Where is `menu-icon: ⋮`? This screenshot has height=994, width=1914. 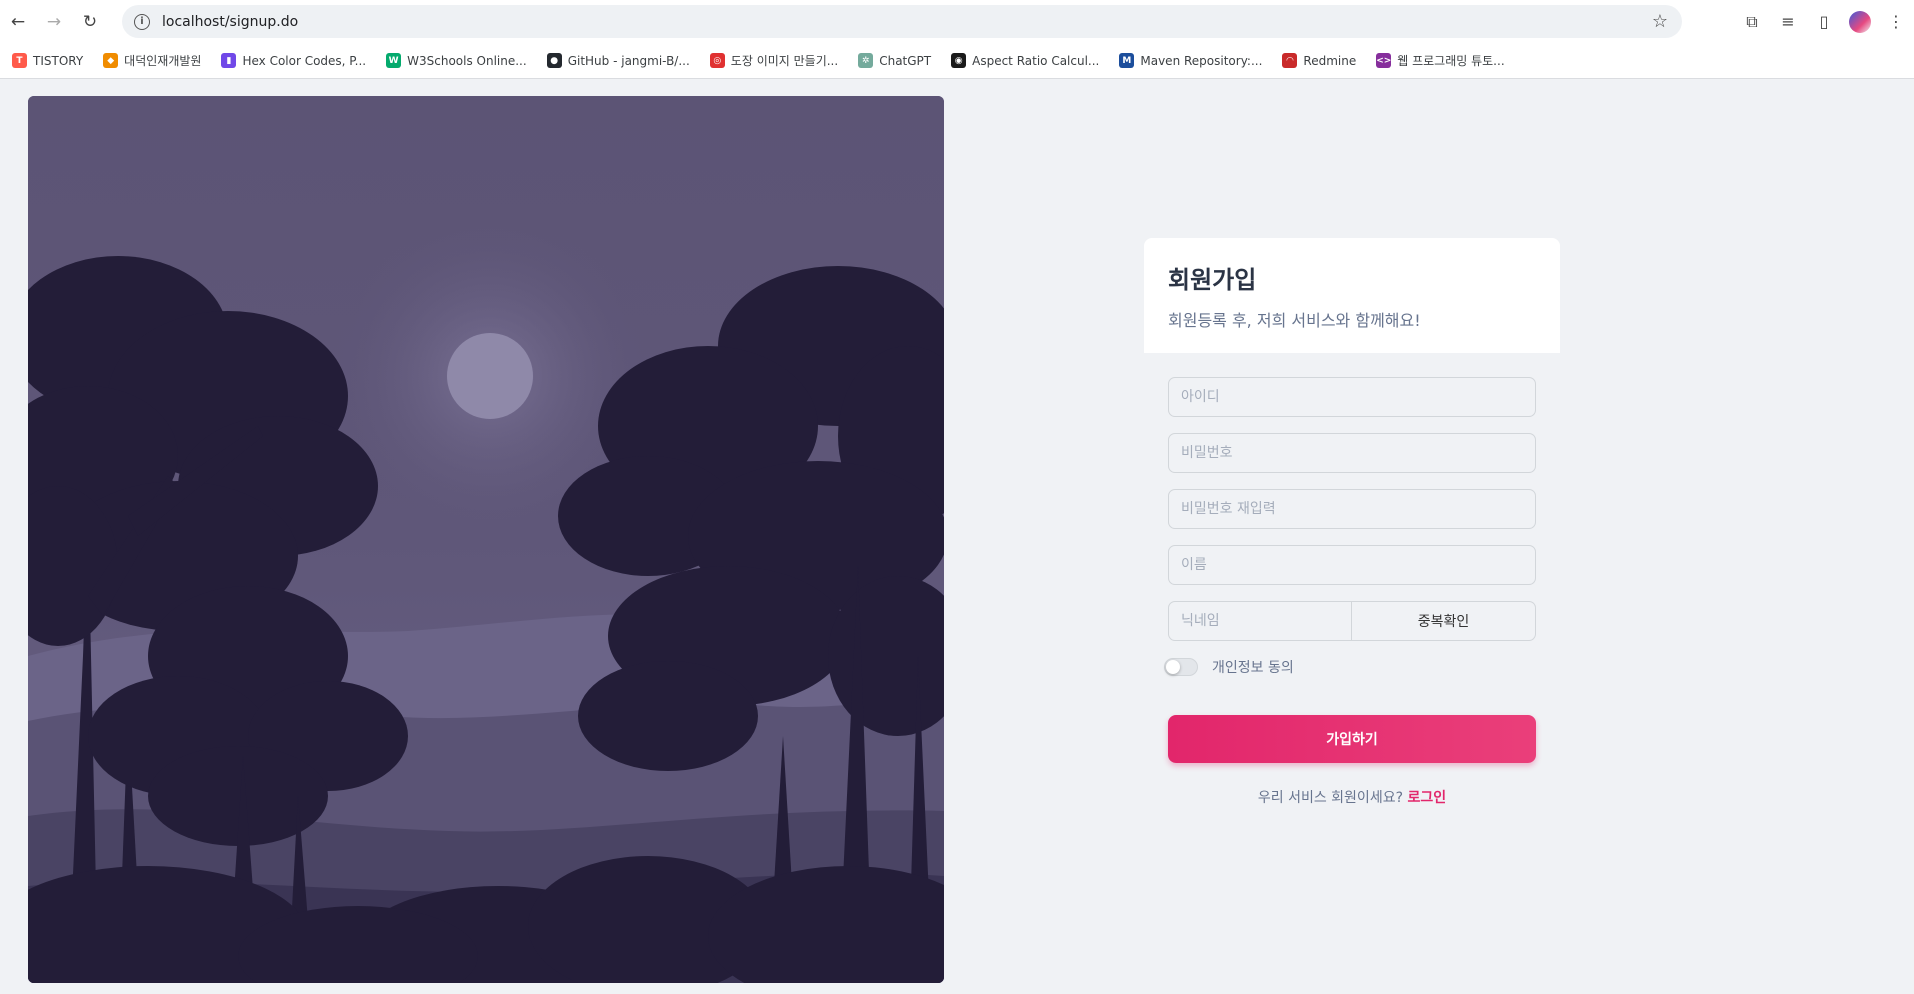 menu-icon: ⋮ is located at coordinates (1896, 22).